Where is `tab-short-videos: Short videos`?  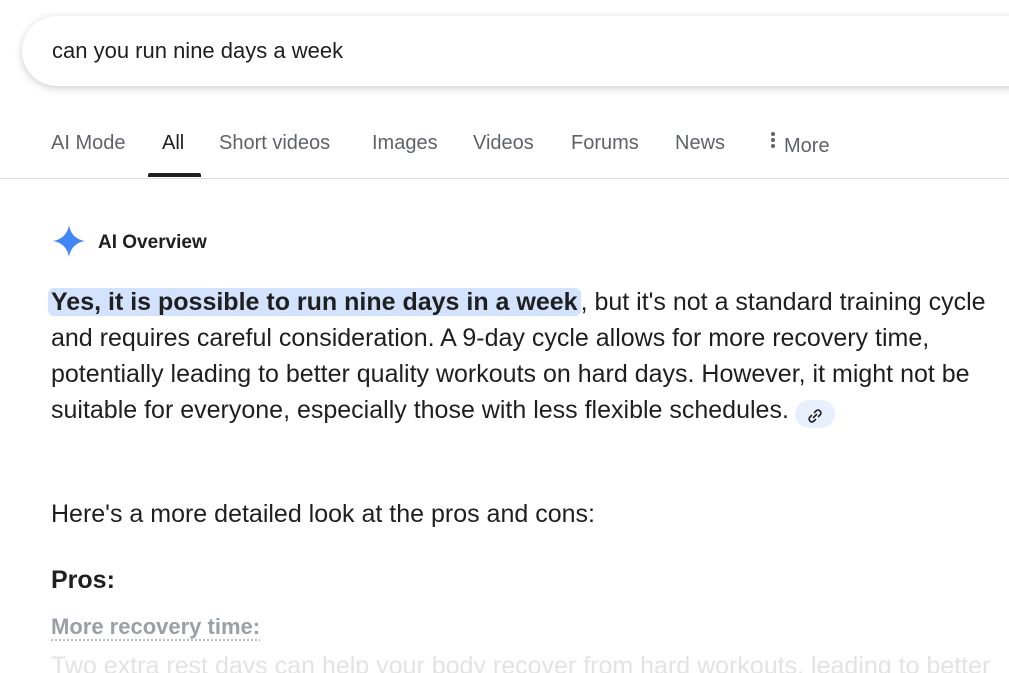 tab-short-videos: Short videos is located at coordinates (274, 143).